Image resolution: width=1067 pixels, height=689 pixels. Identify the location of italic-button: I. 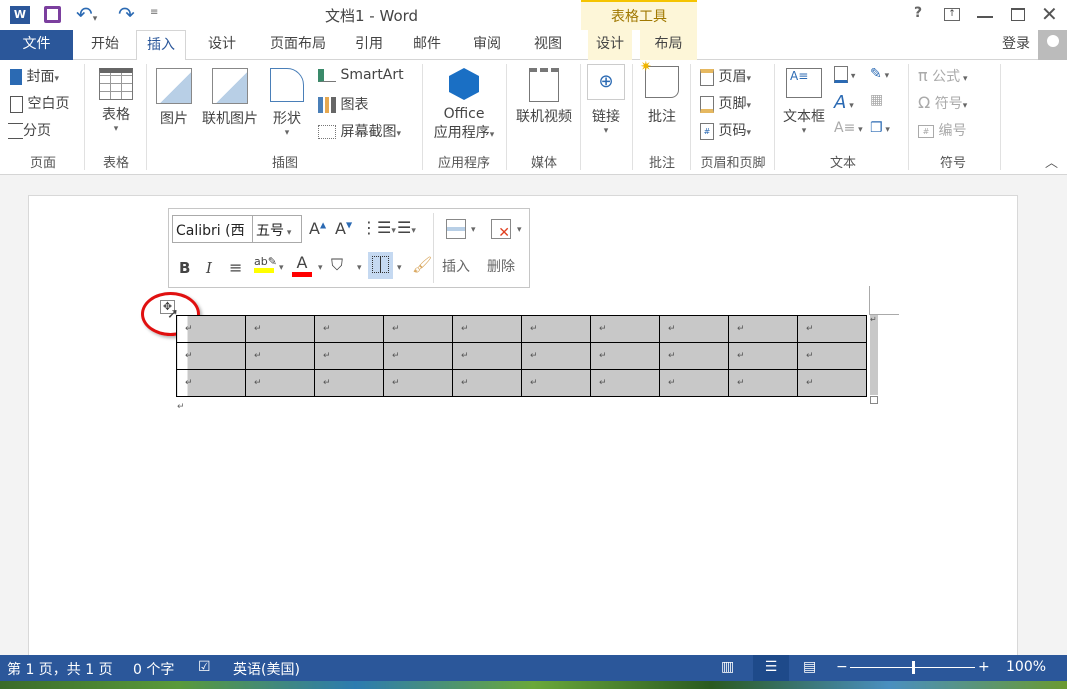
(209, 268).